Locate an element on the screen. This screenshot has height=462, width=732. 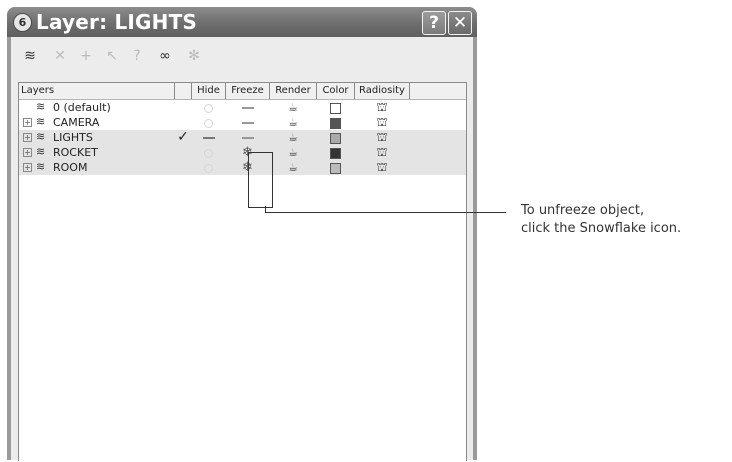
layer-name: LIGHTS is located at coordinates (73, 137).